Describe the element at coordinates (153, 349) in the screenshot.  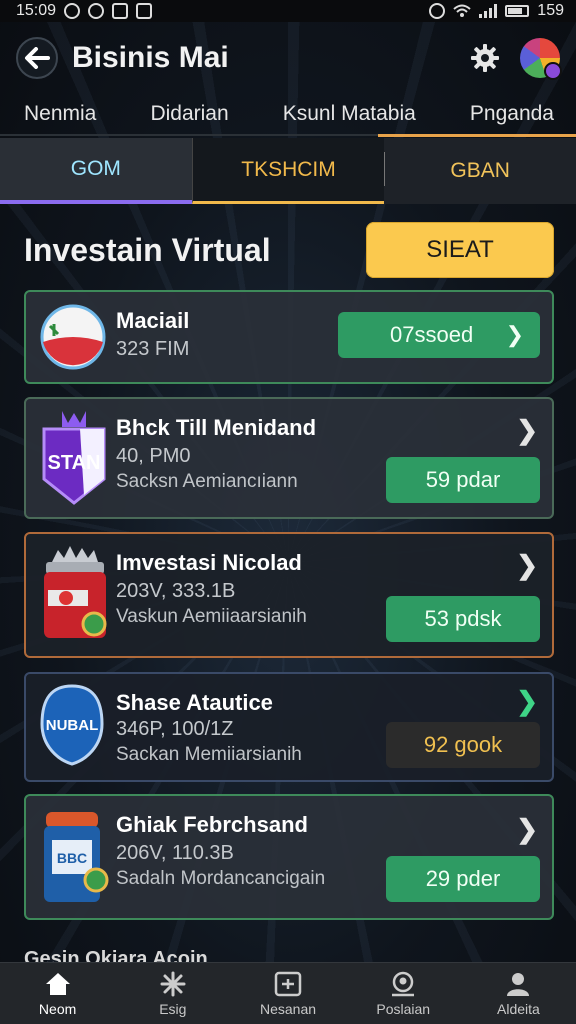
I see `card-subtitle: 323 FIM` at that location.